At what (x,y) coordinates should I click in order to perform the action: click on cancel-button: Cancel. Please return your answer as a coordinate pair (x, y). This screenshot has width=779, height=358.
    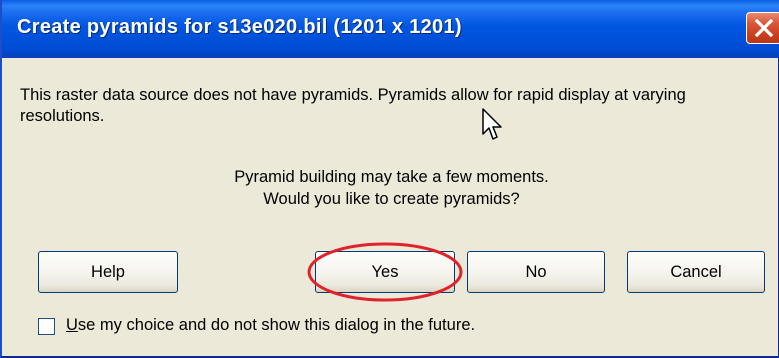
    Looking at the image, I should click on (696, 272).